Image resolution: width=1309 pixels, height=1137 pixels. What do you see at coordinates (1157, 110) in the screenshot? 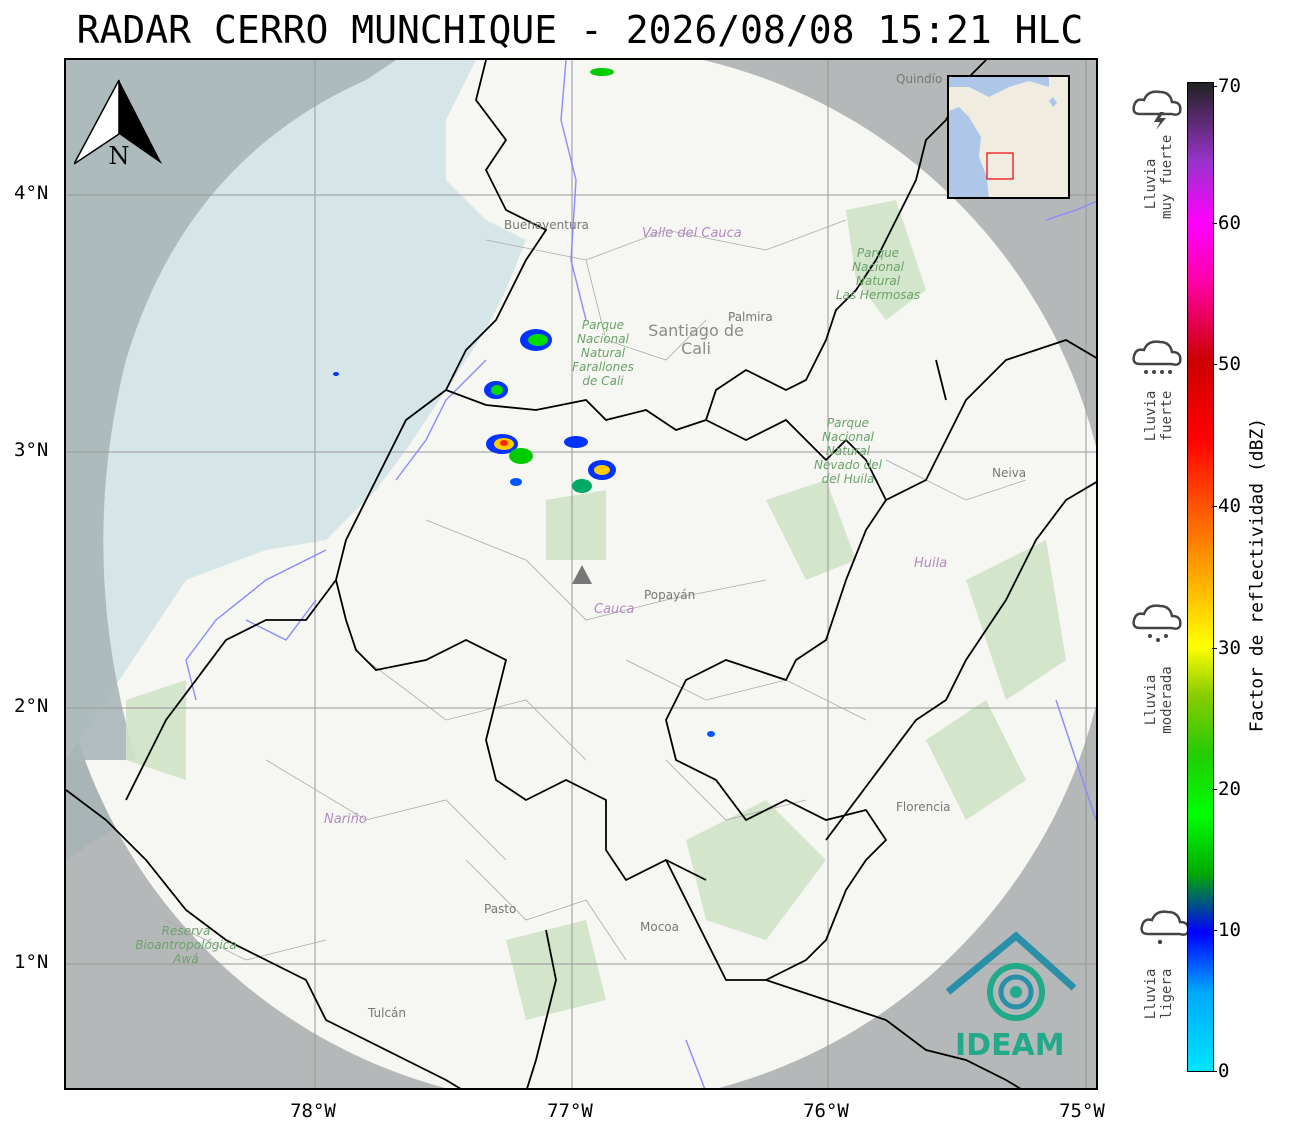
I see `storm-cloud-icon` at bounding box center [1157, 110].